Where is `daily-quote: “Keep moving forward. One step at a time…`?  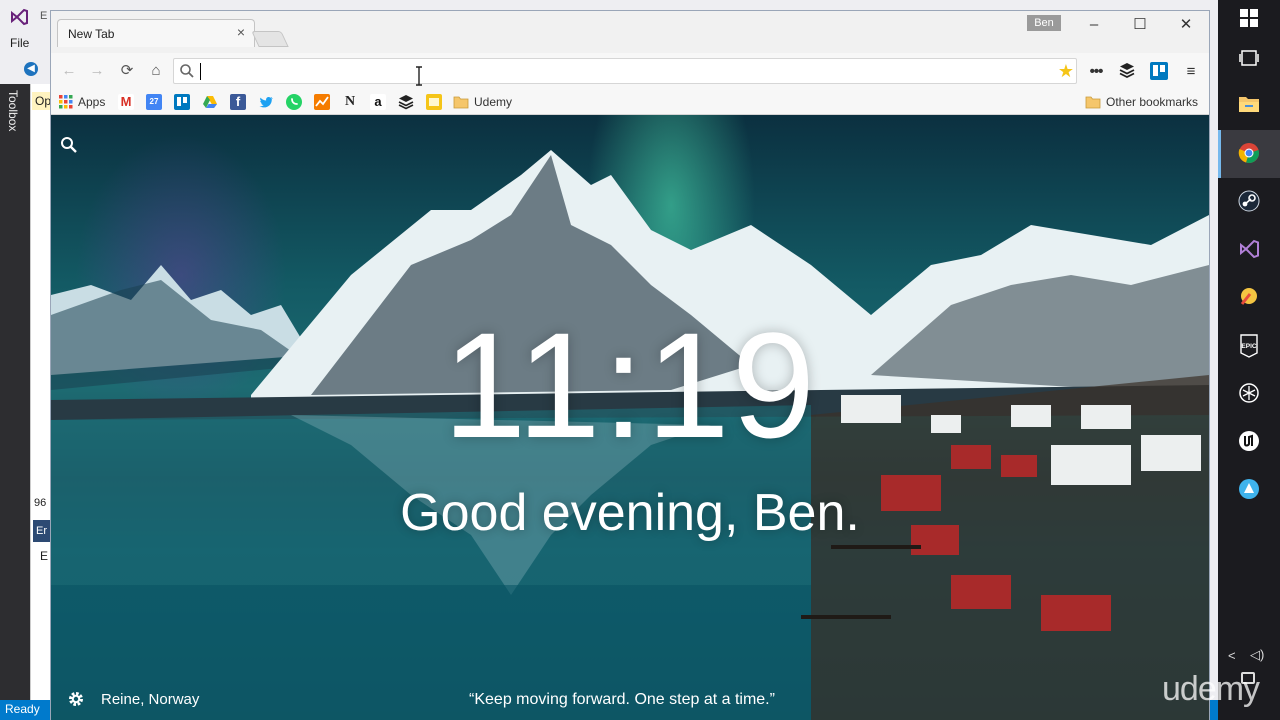
daily-quote: “Keep moving forward. One step at a time… is located at coordinates (622, 700).